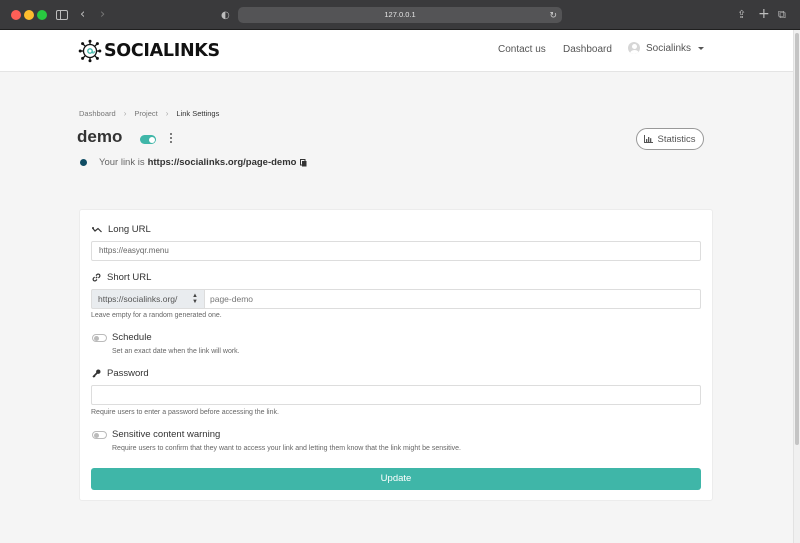 The image size is (800, 543). I want to click on long-url-label: Long URL, so click(121, 229).